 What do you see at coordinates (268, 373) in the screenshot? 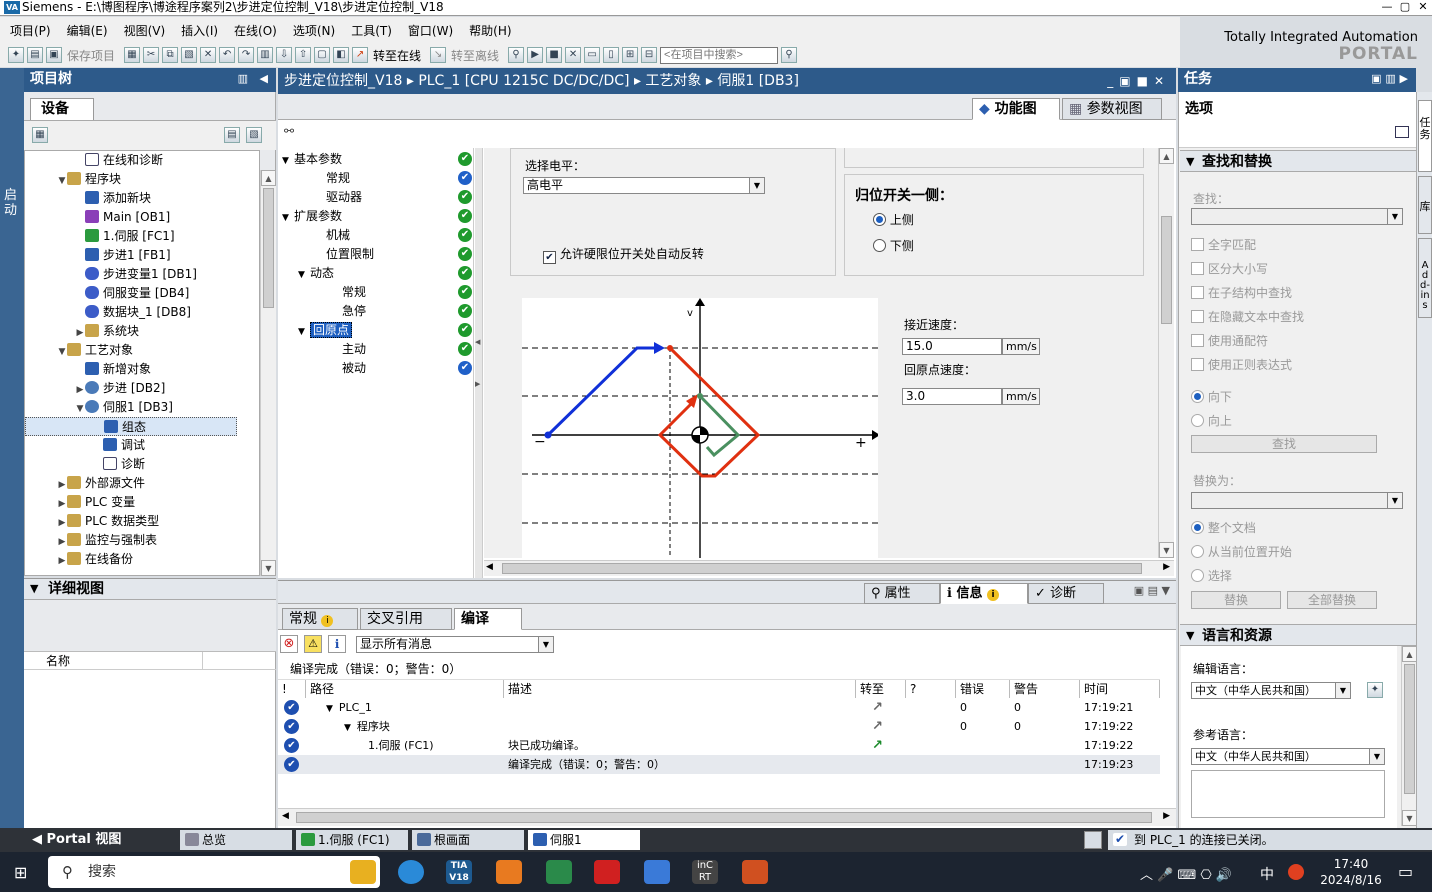
I see `project-tree-scrollbar: ▲ ▼` at bounding box center [268, 373].